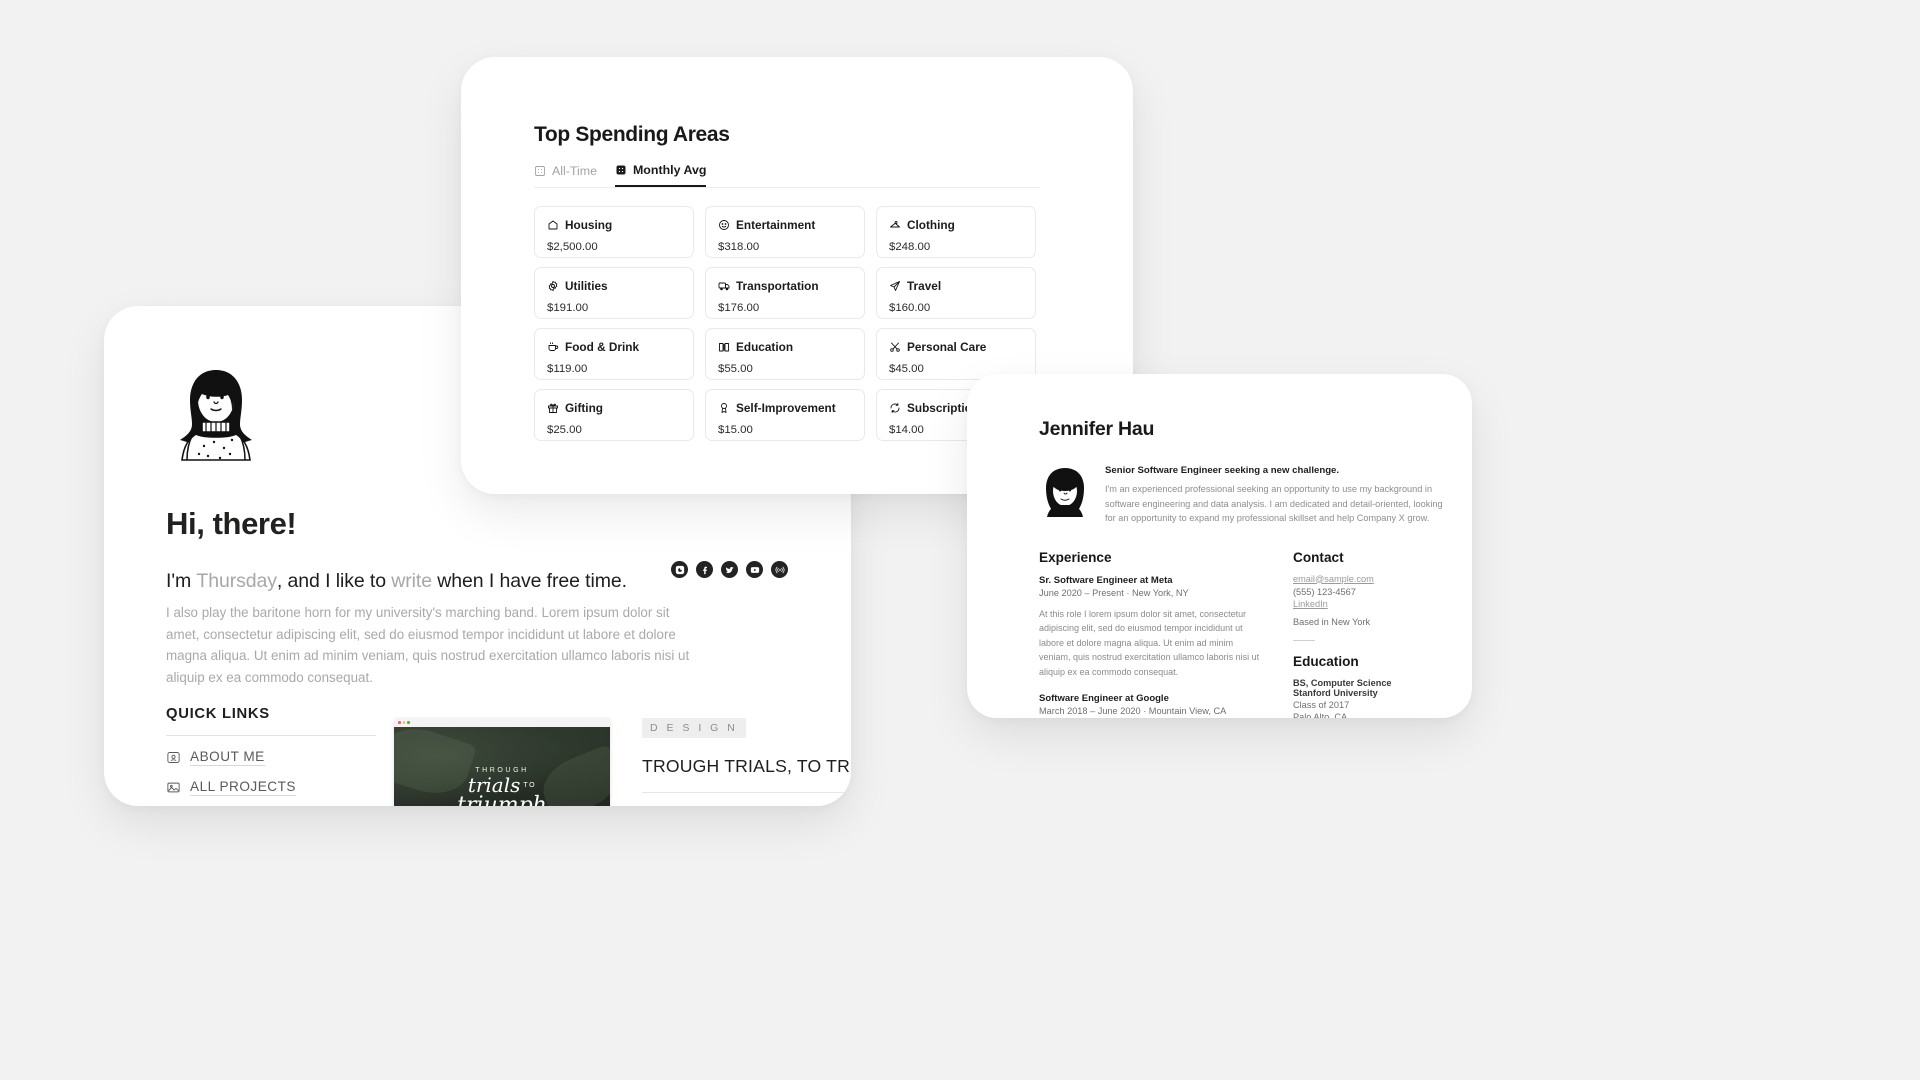 This screenshot has width=1920, height=1080. What do you see at coordinates (614, 232) in the screenshot?
I see `spending-cell: Housing $2,500.00` at bounding box center [614, 232].